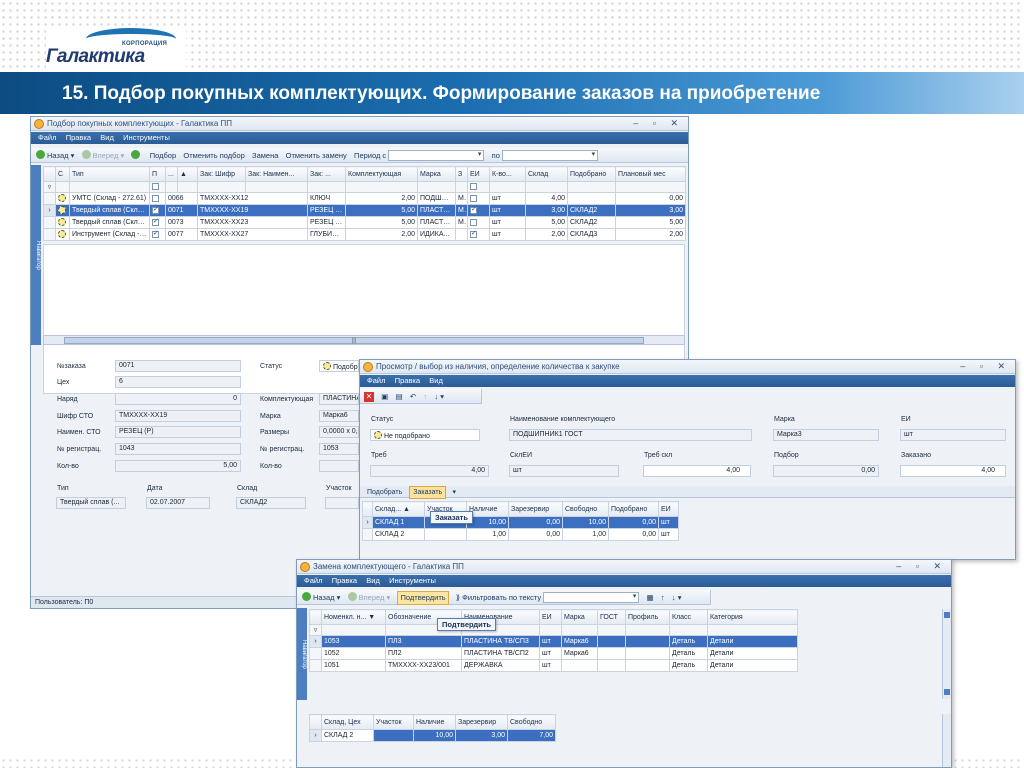  I want to click on cell-picked: 2,00, so click(650, 234).